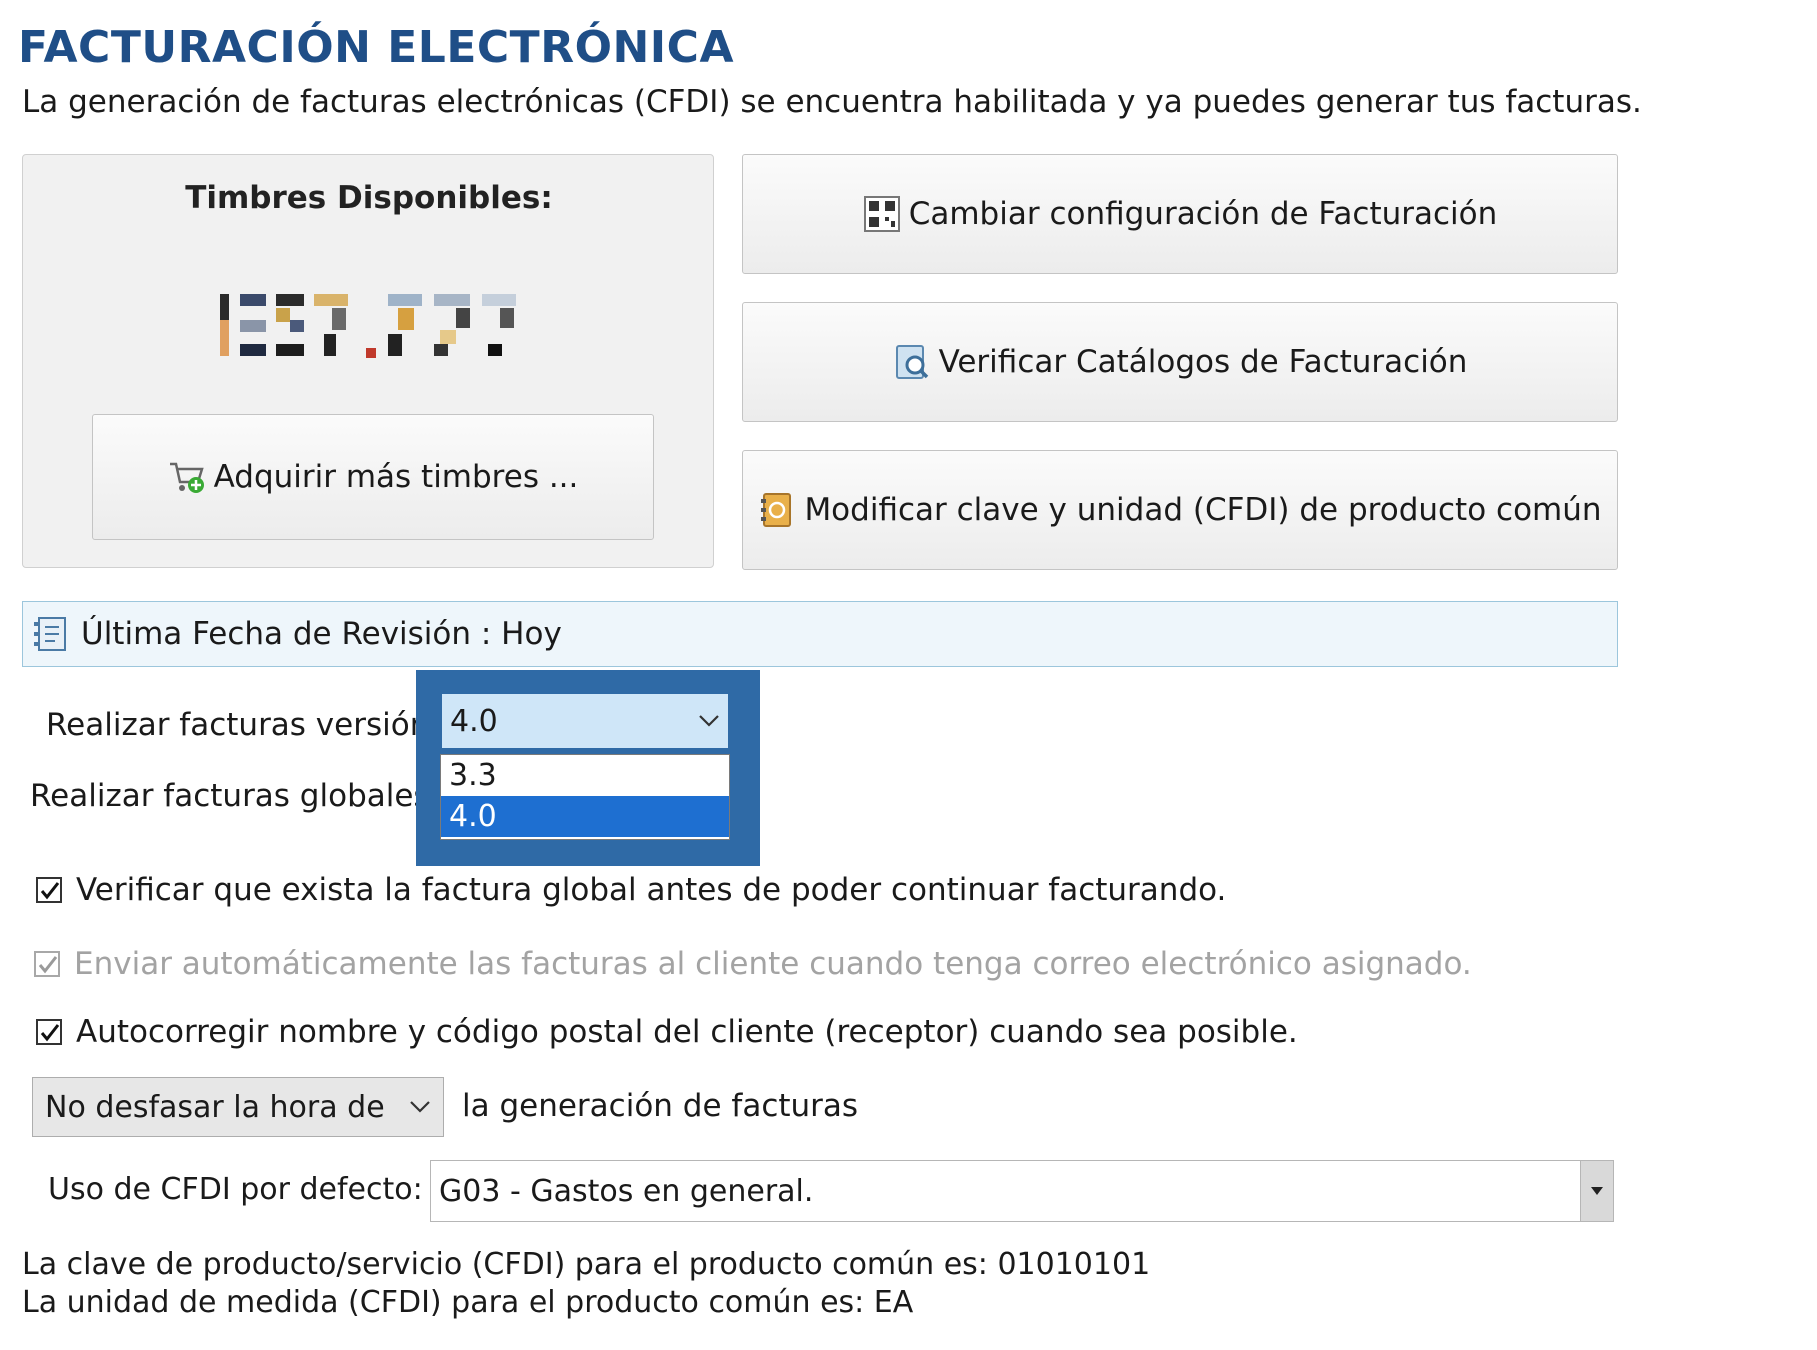  Describe the element at coordinates (186, 477) in the screenshot. I see `cart-add-icon` at that location.